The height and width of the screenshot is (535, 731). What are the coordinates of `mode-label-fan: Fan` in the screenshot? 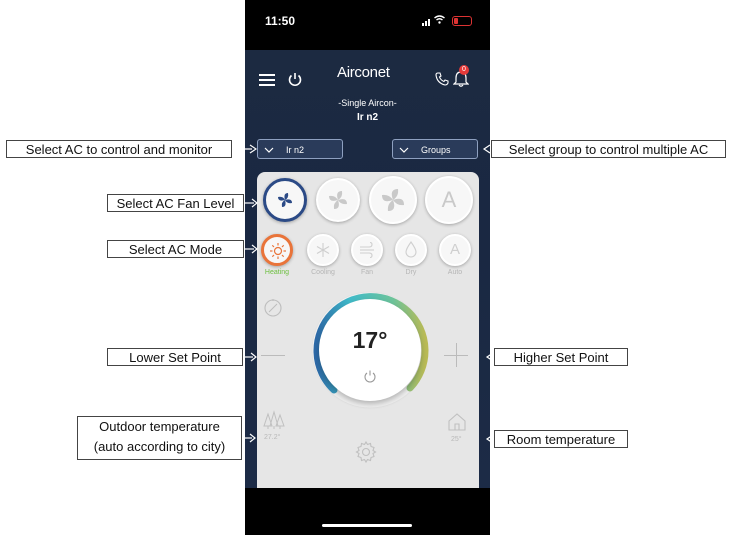 It's located at (367, 272).